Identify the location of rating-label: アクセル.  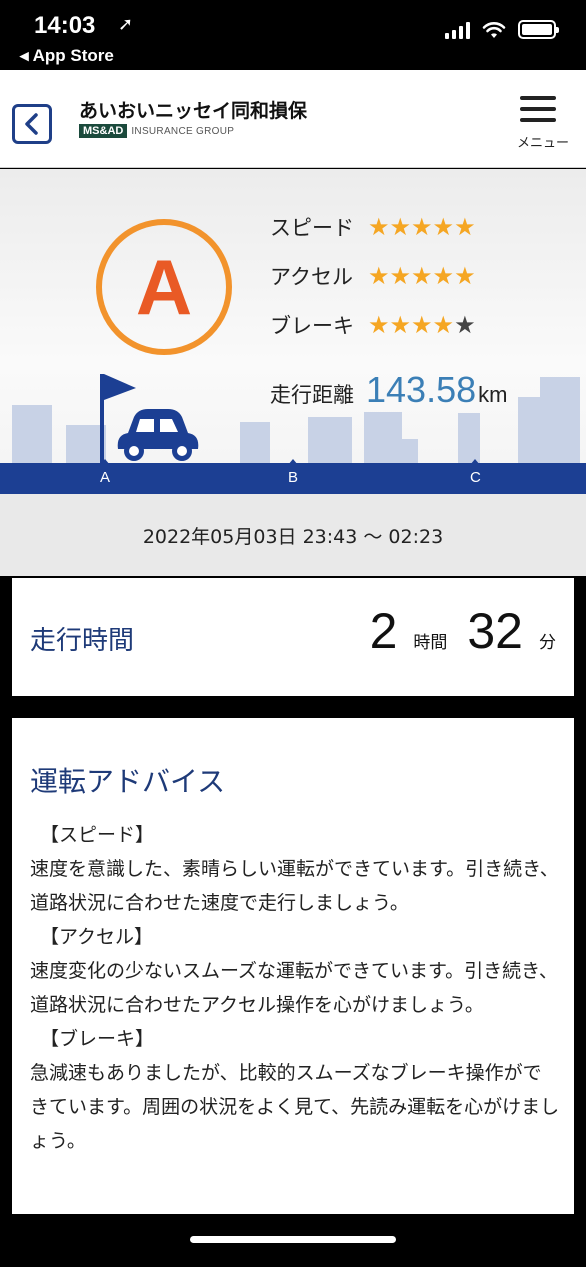
(311, 277).